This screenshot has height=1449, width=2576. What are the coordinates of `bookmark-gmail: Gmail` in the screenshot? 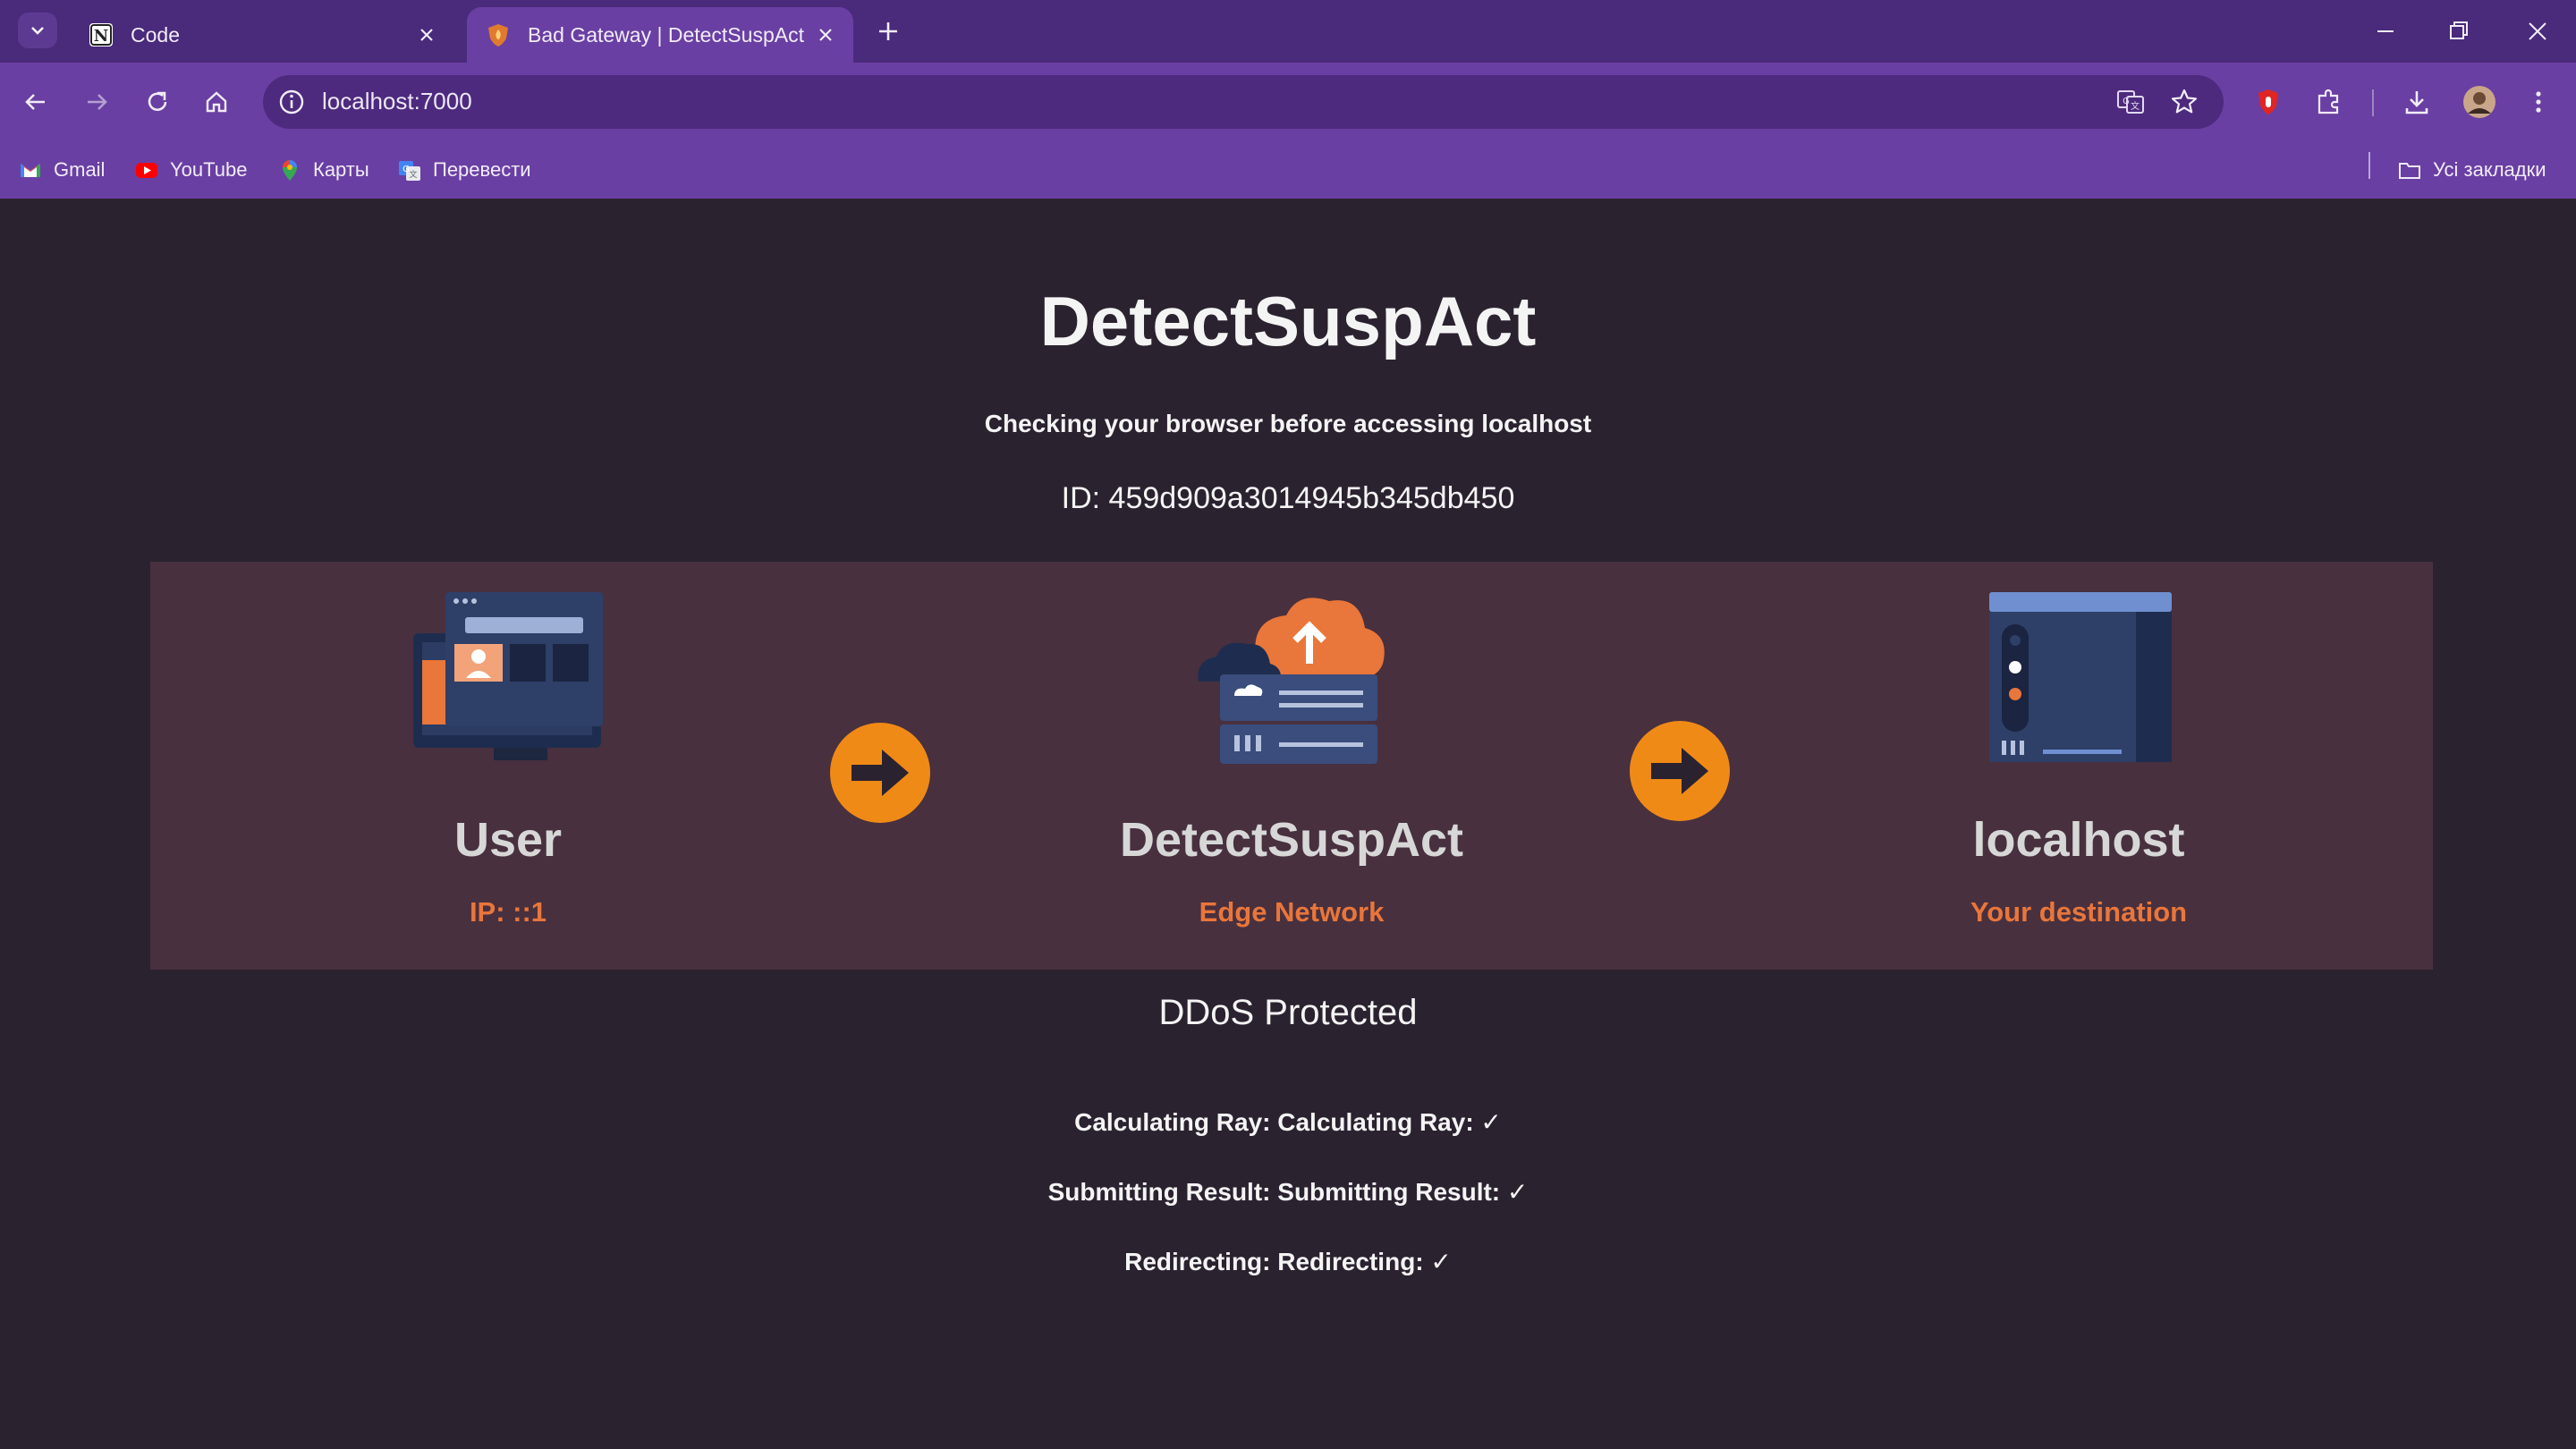 It's located at (61, 170).